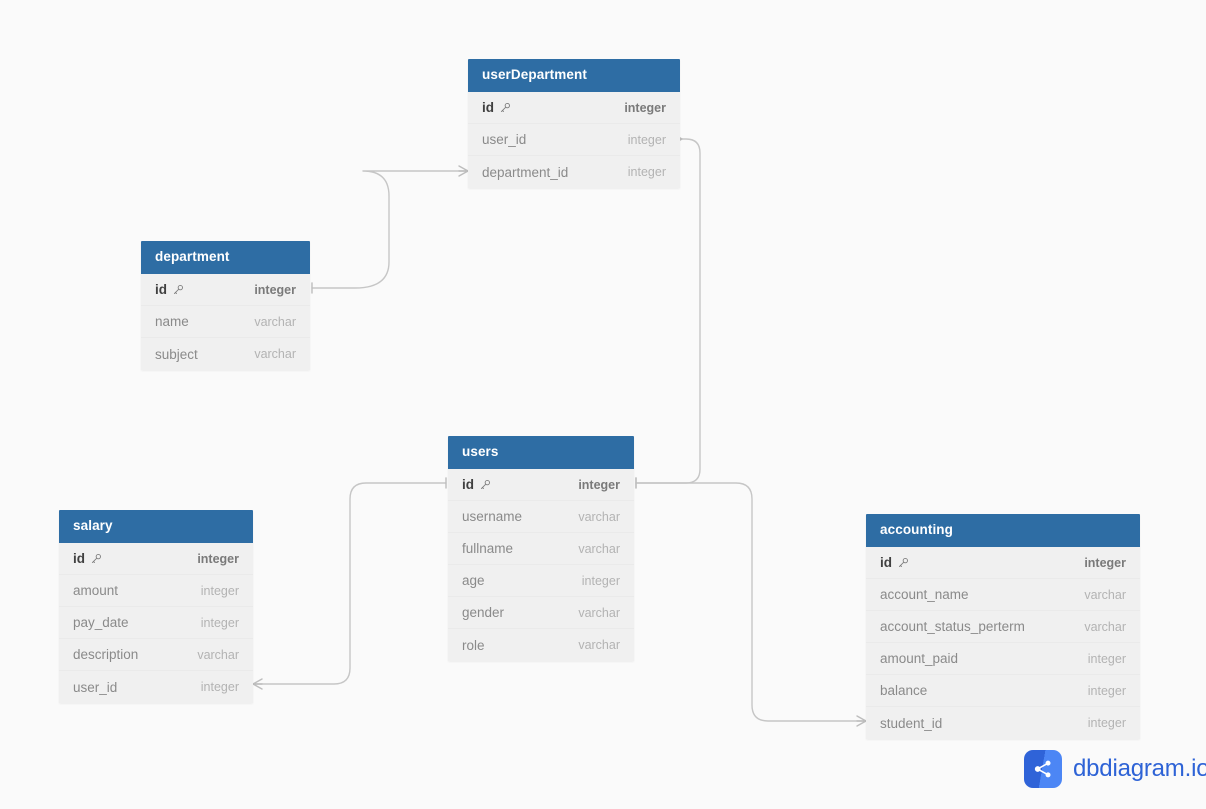  What do you see at coordinates (1003, 530) in the screenshot?
I see `table-title-accounting: accounting` at bounding box center [1003, 530].